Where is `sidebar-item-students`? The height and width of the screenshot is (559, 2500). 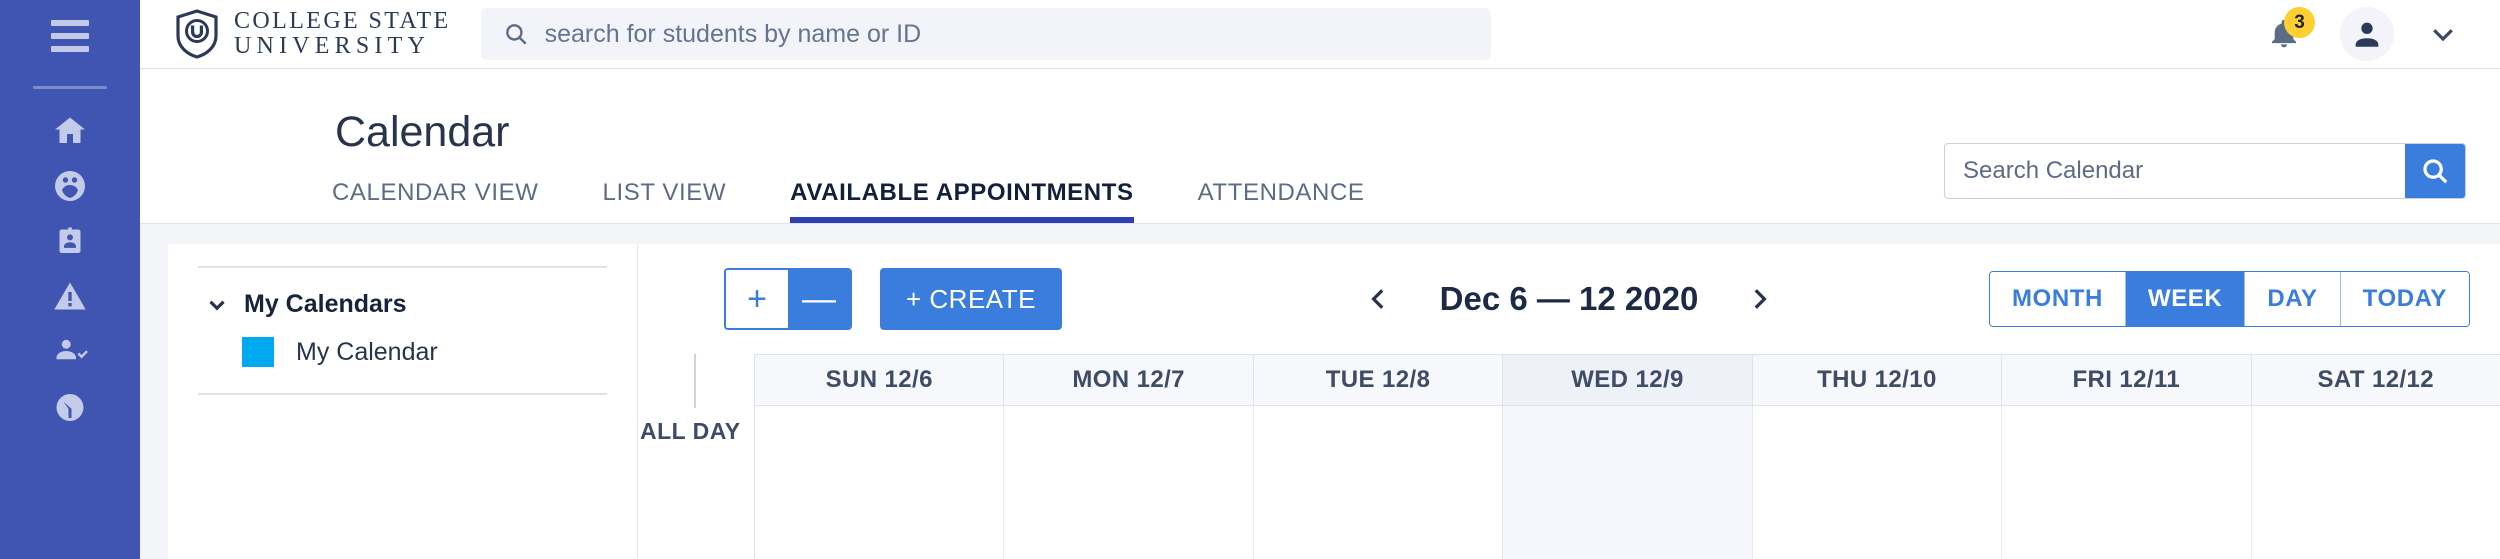 sidebar-item-students is located at coordinates (70, 185).